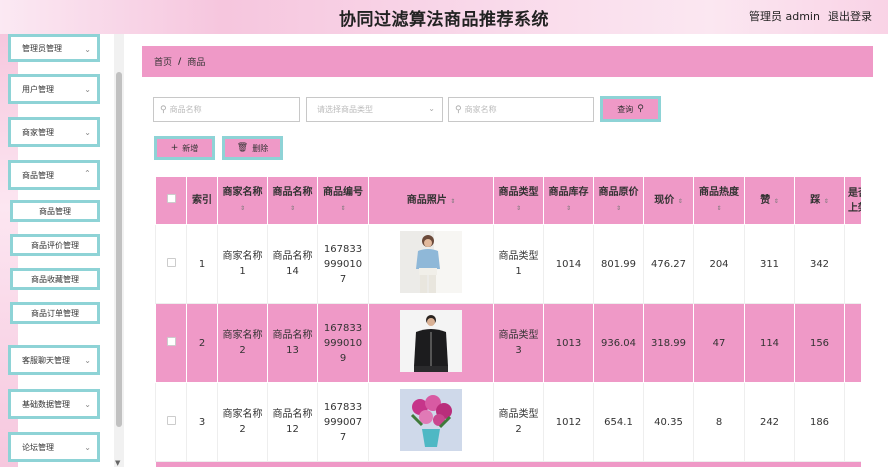 The height and width of the screenshot is (467, 888). Describe the element at coordinates (185, 109) in the screenshot. I see `product-name-placeholder: 商品名称` at that location.